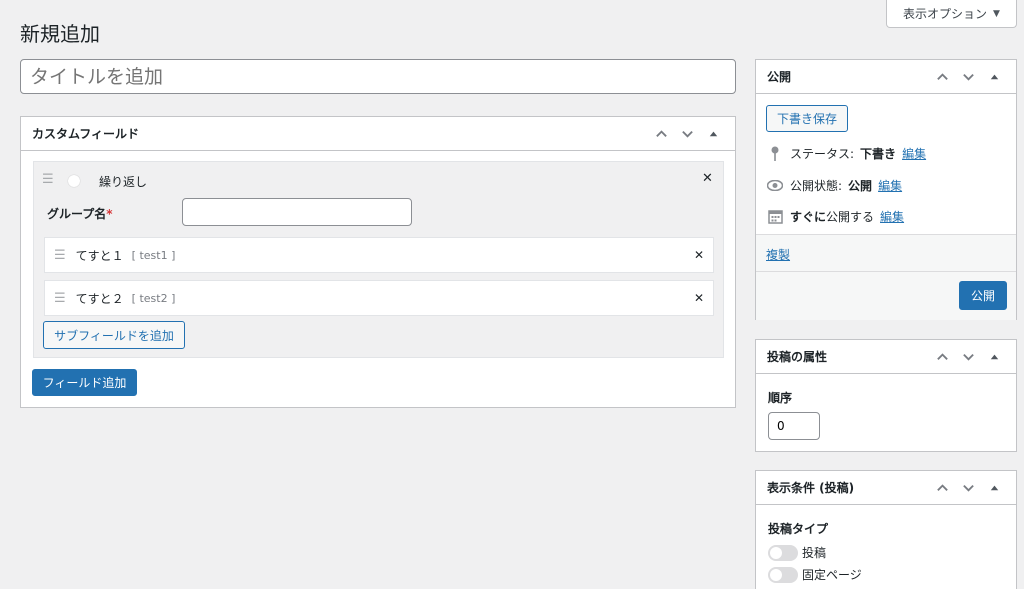  What do you see at coordinates (84, 382) in the screenshot?
I see `add-field-button: フィールド追加` at bounding box center [84, 382].